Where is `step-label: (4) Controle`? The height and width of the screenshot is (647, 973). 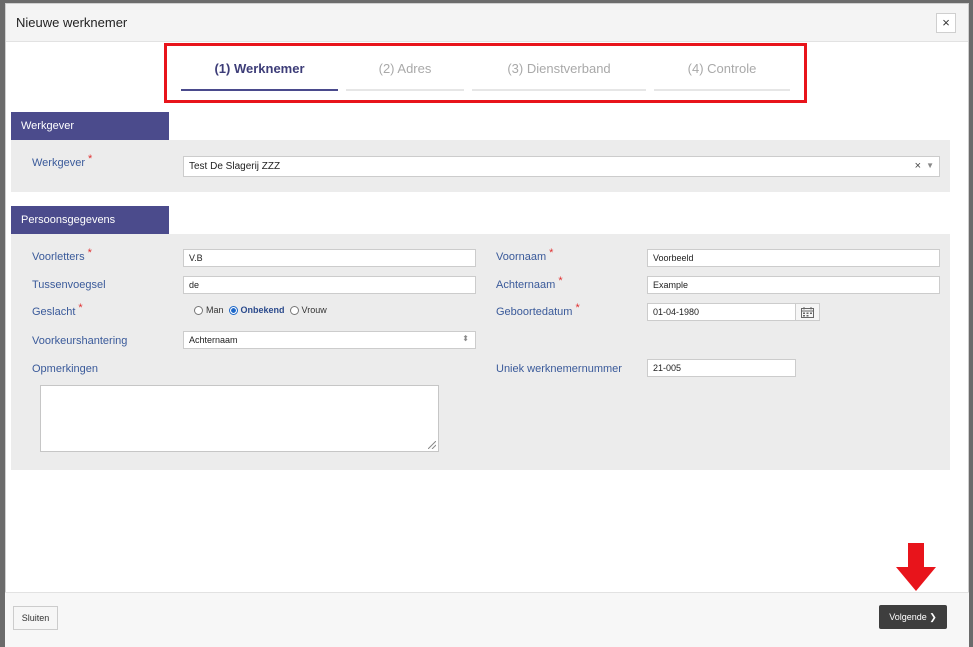
step-label: (4) Controle is located at coordinates (722, 68).